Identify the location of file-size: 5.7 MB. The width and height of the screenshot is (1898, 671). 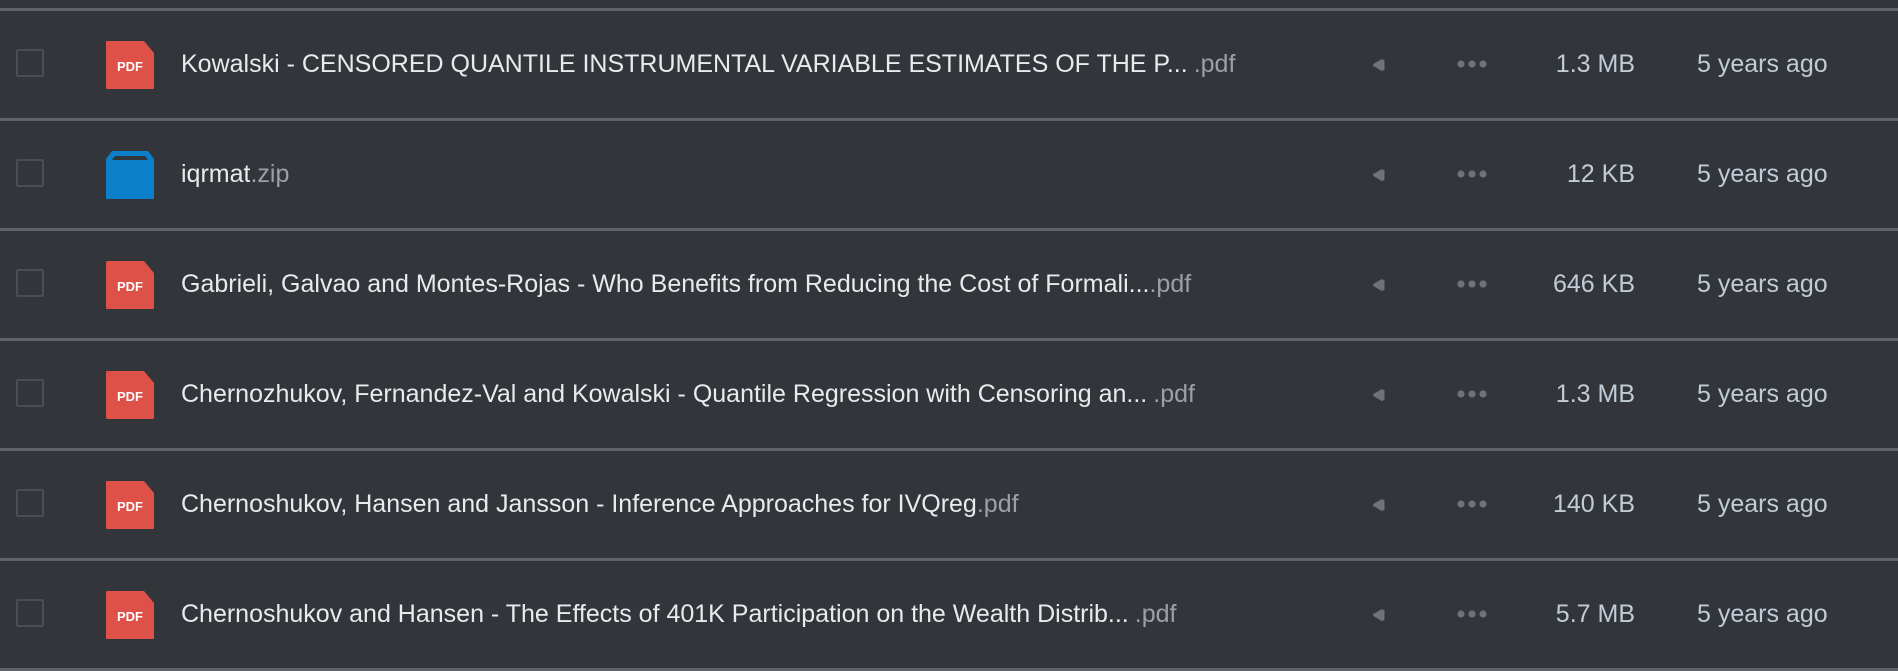
(1595, 614).